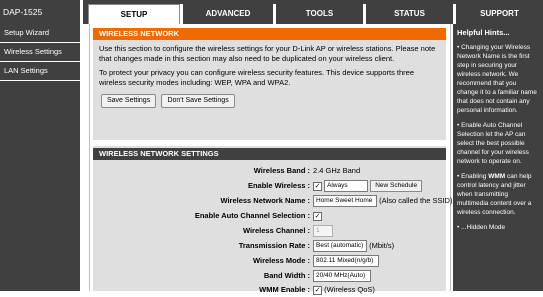 The height and width of the screenshot is (297, 543). What do you see at coordinates (416, 200) in the screenshot?
I see `ssid-note: (Also called the SSID)` at bounding box center [416, 200].